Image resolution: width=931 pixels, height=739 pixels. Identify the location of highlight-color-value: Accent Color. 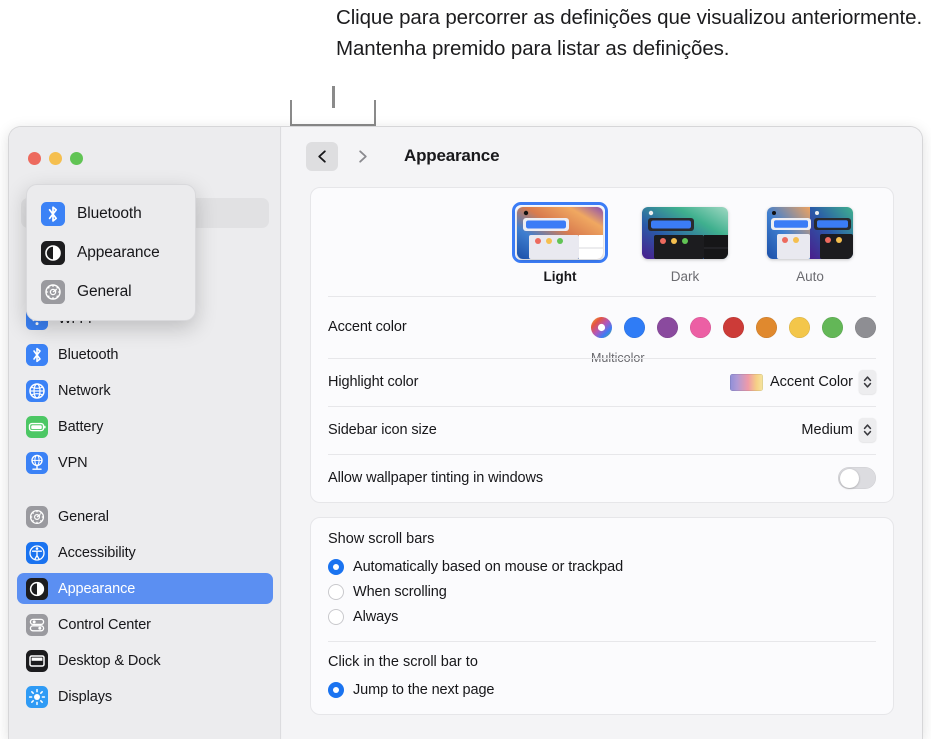
(811, 382).